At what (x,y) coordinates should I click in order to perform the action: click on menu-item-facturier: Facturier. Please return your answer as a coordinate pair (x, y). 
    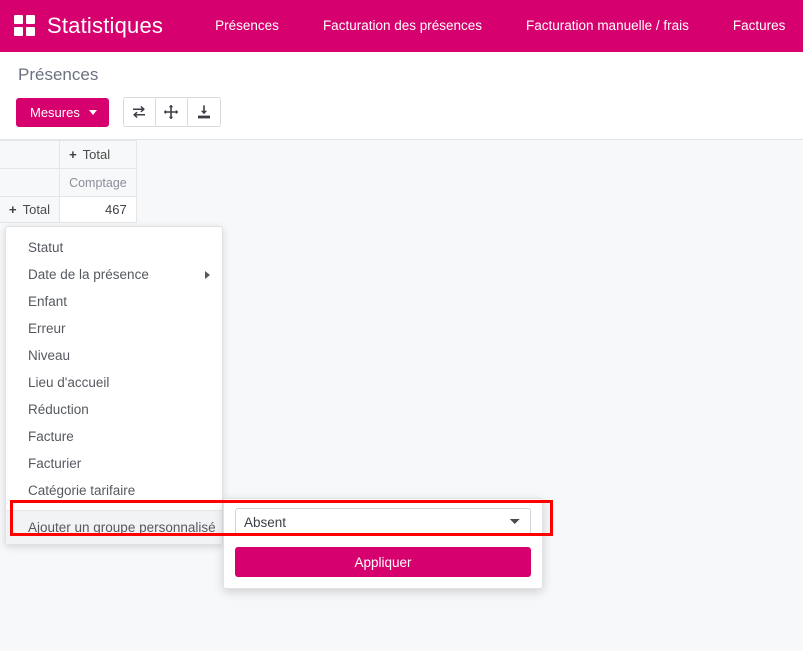
    Looking at the image, I should click on (114, 463).